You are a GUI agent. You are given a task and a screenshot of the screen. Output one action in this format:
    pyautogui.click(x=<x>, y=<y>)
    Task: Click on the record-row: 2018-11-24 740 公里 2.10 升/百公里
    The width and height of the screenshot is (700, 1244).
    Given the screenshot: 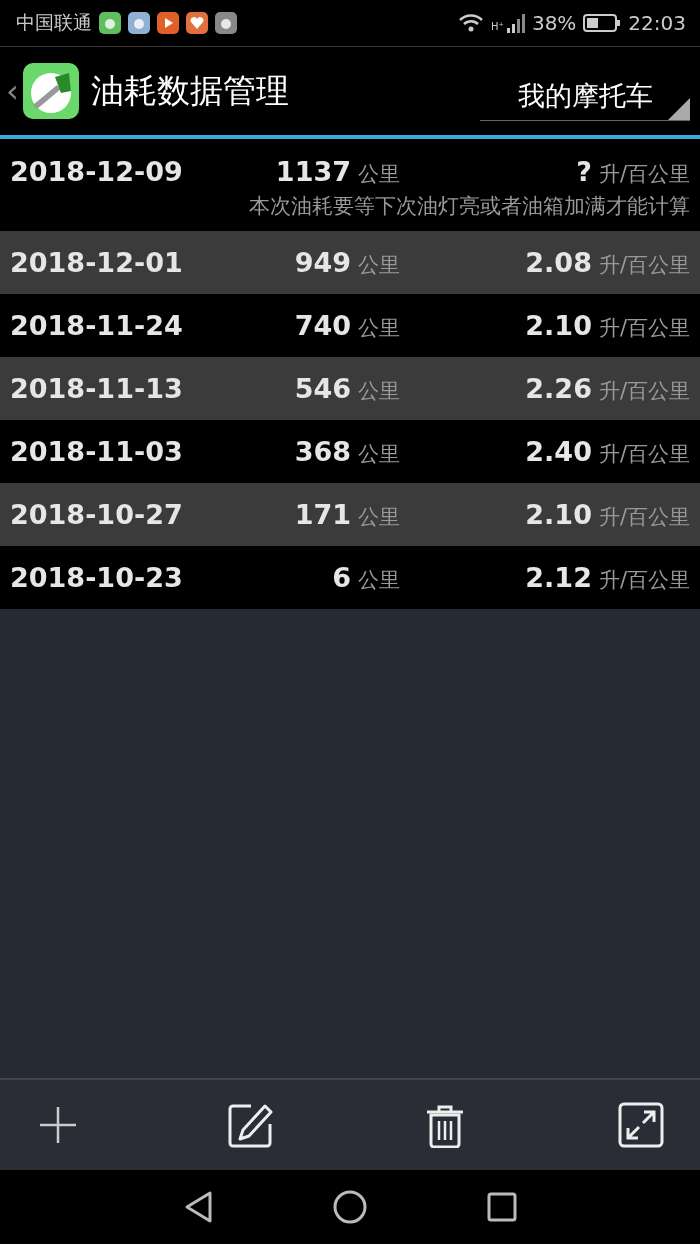 What is the action you would take?
    pyautogui.click(x=350, y=325)
    